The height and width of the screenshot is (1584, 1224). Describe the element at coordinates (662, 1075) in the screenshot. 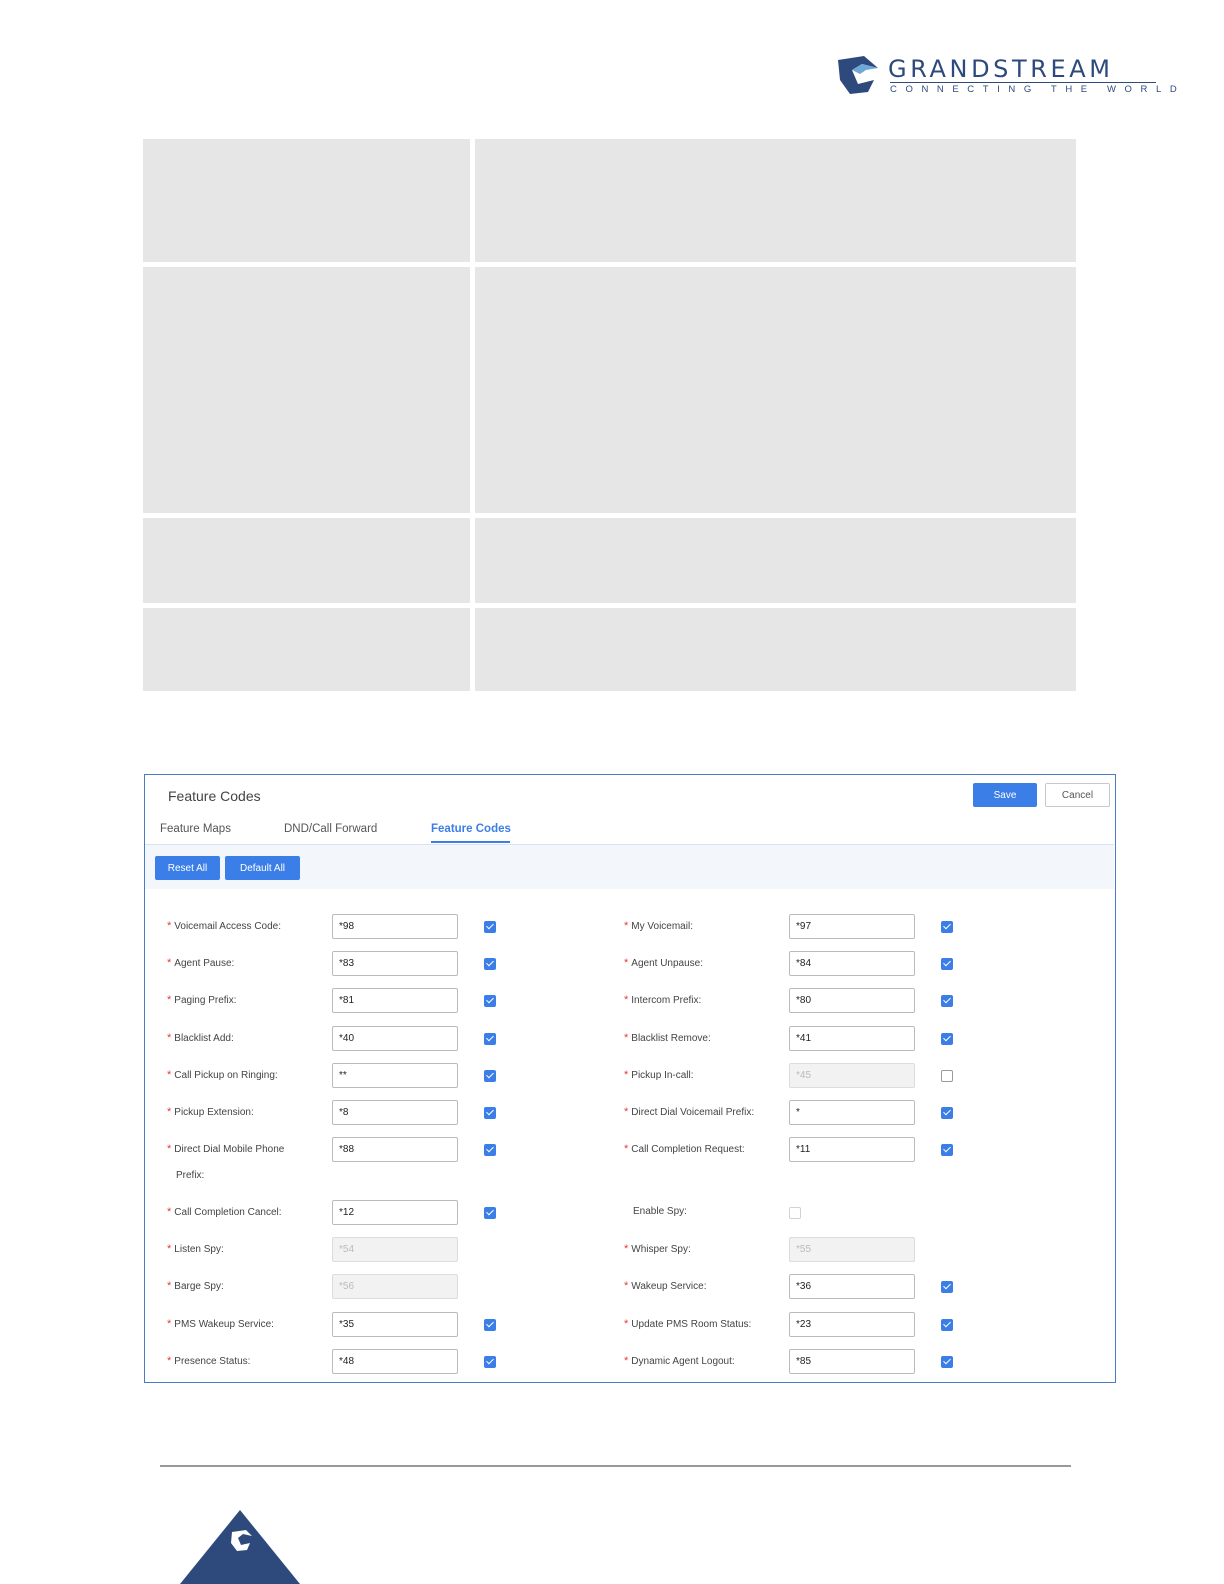

I see `field-label-text: Pickup In-call:` at that location.